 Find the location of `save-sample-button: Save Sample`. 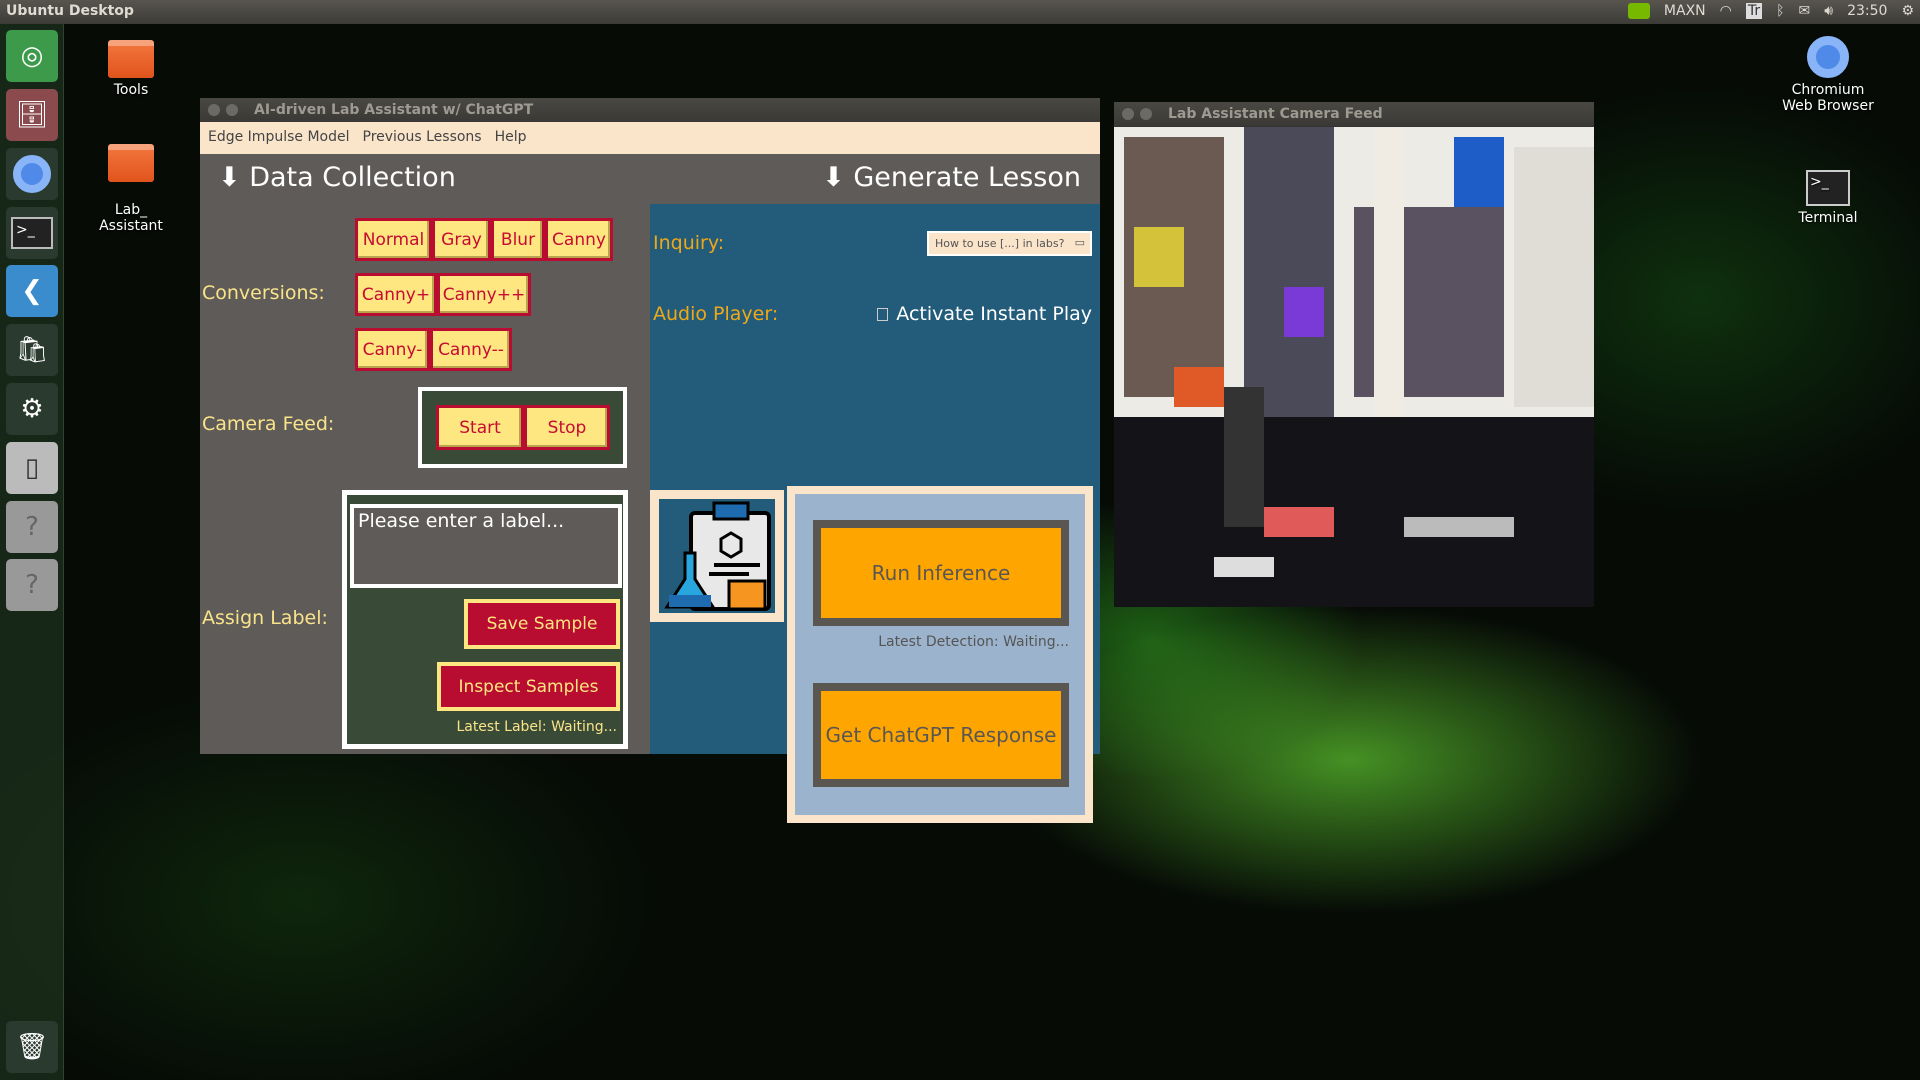

save-sample-button: Save Sample is located at coordinates (542, 624).